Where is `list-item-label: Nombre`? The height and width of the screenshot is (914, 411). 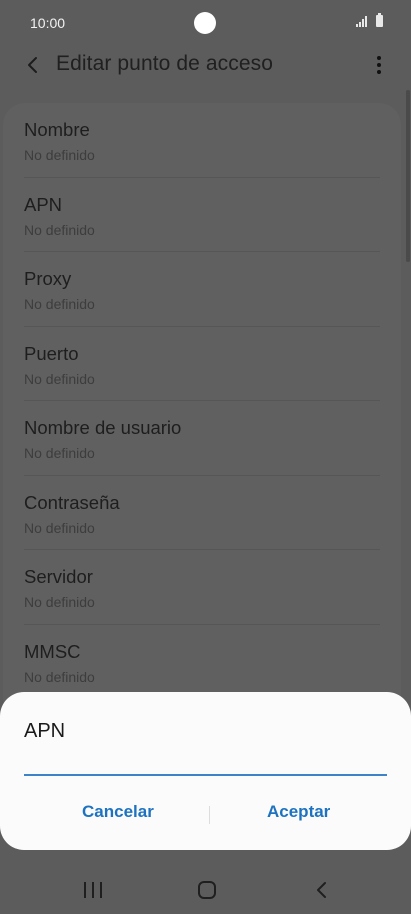 list-item-label: Nombre is located at coordinates (57, 129).